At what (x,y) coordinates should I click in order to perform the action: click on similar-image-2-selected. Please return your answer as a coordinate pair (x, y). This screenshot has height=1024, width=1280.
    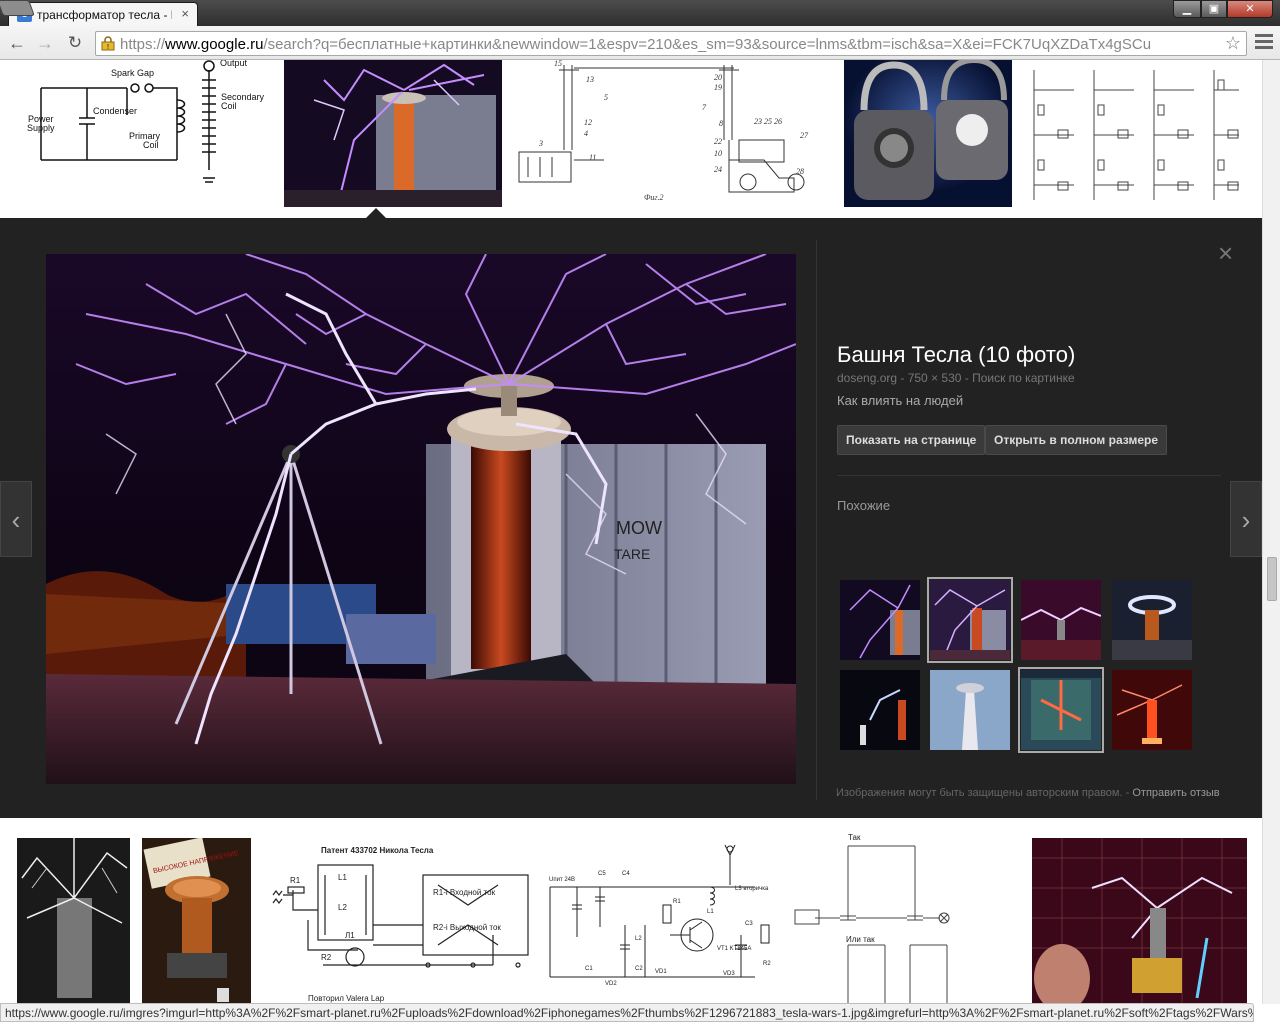
    Looking at the image, I should click on (970, 620).